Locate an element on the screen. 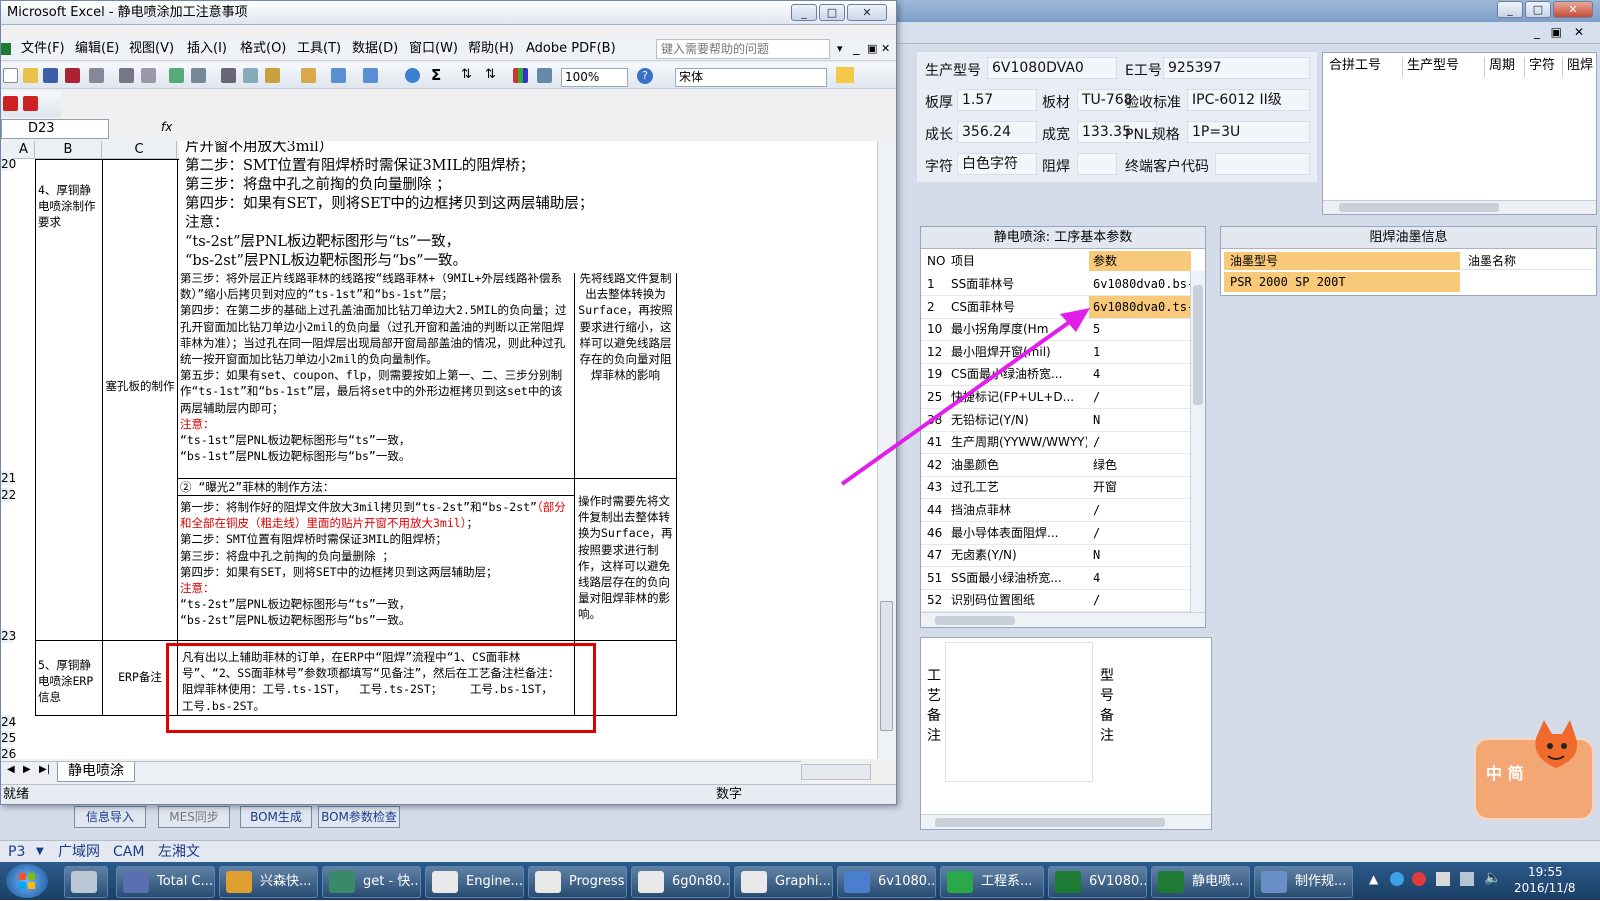  close-button: ✕ is located at coordinates (1573, 9).